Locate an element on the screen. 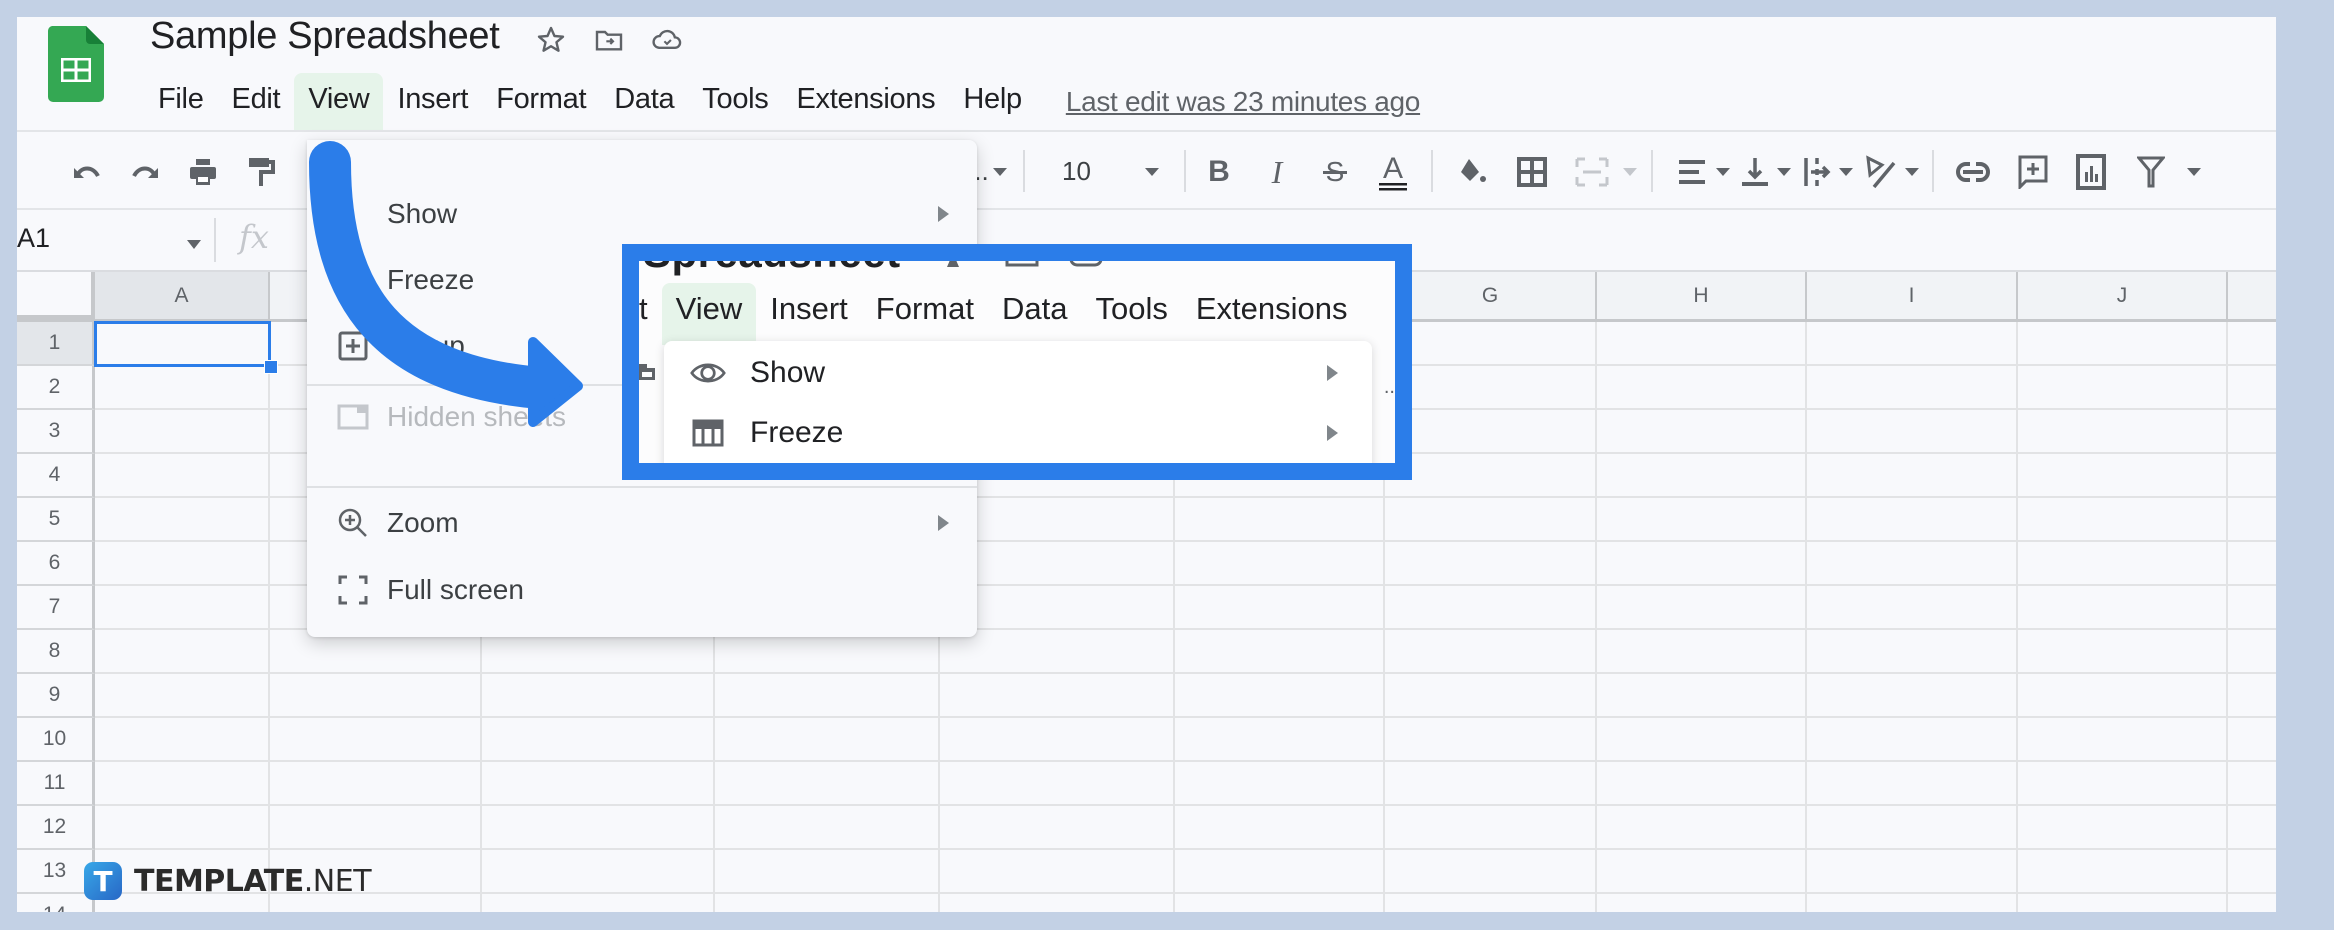 The image size is (2334, 930). document-title: Sample Spreadsheet is located at coordinates (325, 37).